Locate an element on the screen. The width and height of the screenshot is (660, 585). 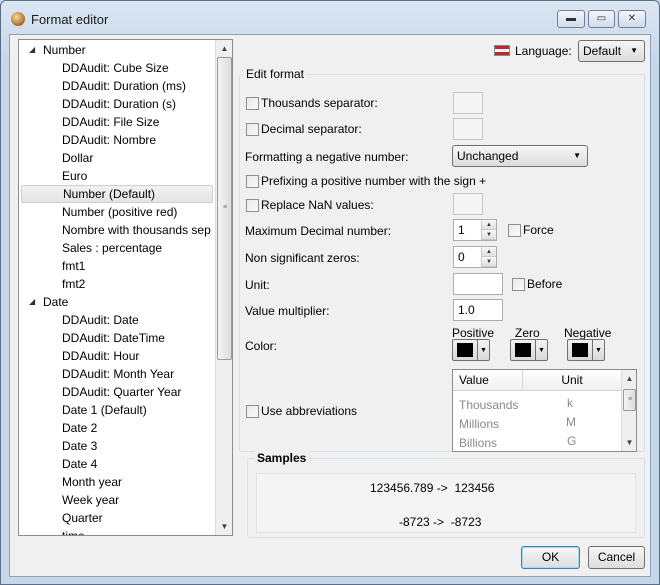
tree-item: Nombre with thousands sep is located at coordinates (117, 230).